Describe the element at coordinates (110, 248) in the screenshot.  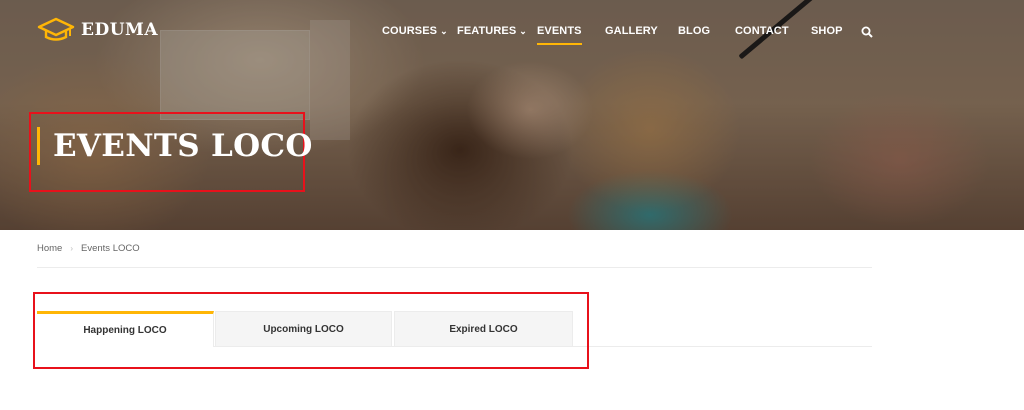
I see `breadcrumb-current: Events LOCO` at that location.